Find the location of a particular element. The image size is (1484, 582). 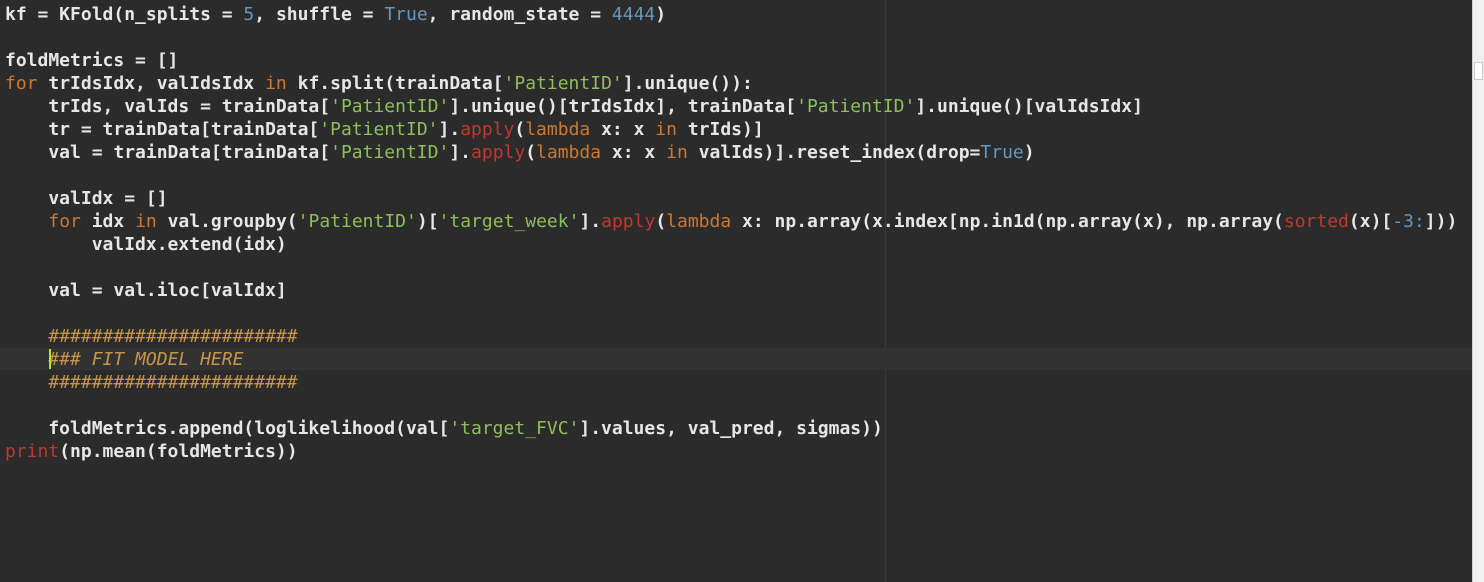

code-token-plain: , random_state = is located at coordinates (519, 14).